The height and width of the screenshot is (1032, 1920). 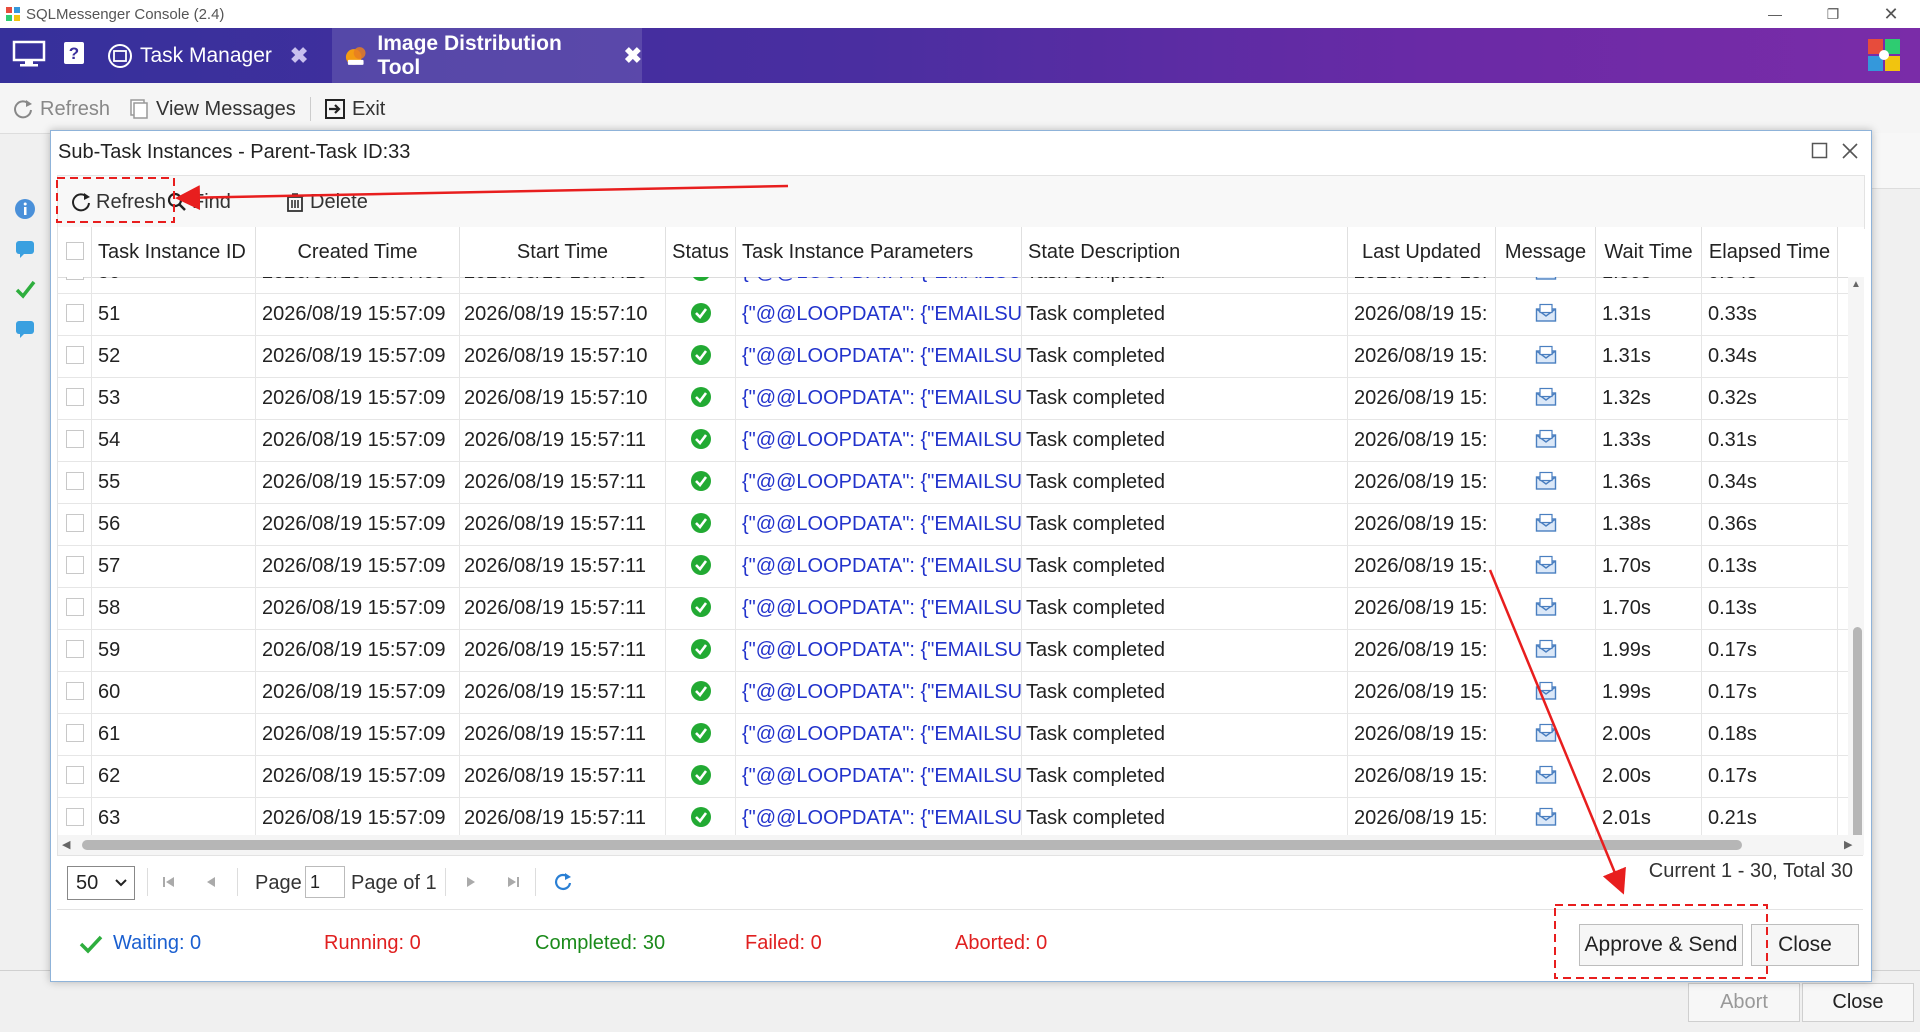 I want to click on next-page-icon, so click(x=471, y=882).